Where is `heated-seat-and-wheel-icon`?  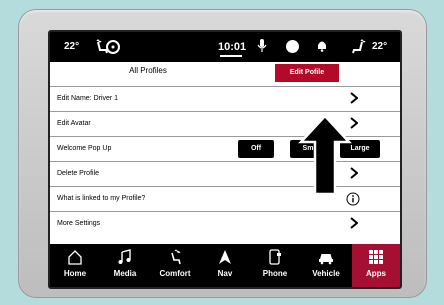
heated-seat-and-wheel-icon is located at coordinates (107, 47).